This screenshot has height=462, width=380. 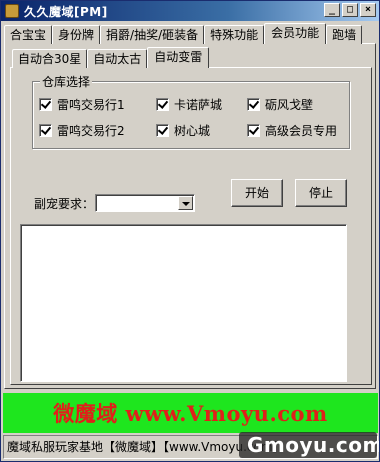 What do you see at coordinates (185, 203) in the screenshot?
I see `chevron-down-icon` at bounding box center [185, 203].